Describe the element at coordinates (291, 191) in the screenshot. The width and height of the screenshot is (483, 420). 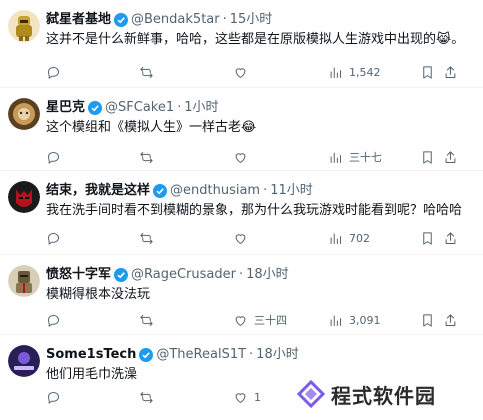
I see `timestamp: 11小时` at that location.